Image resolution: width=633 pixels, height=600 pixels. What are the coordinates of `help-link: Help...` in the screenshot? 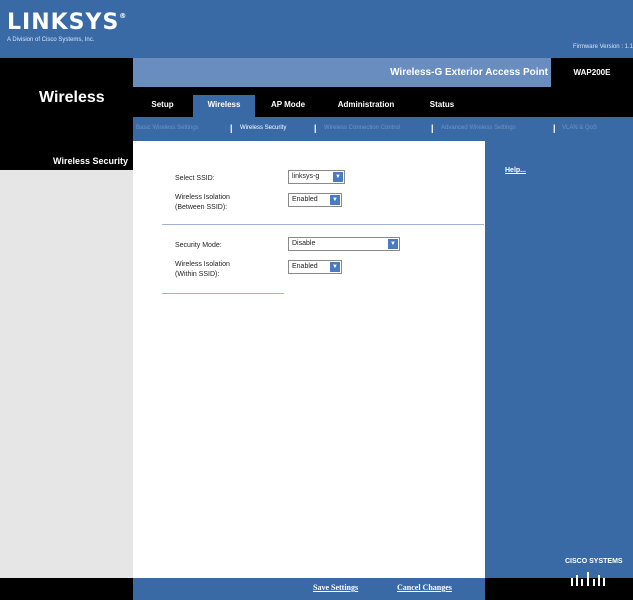 It's located at (515, 170).